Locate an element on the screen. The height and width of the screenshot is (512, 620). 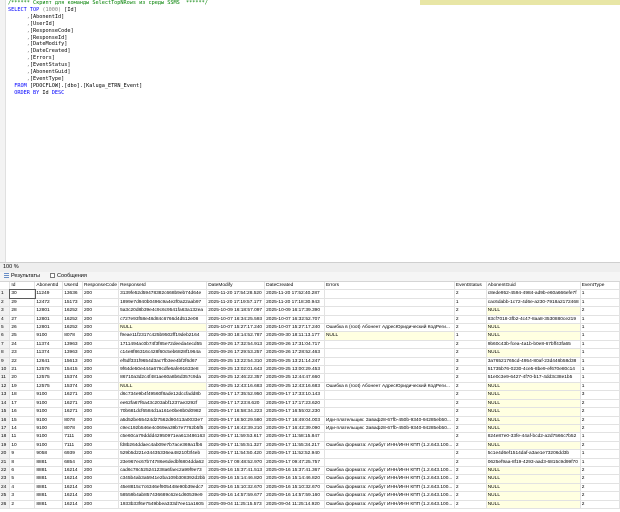
table-cell: 2025-09-17 09:48:52.970 is located at coordinates (236, 462).